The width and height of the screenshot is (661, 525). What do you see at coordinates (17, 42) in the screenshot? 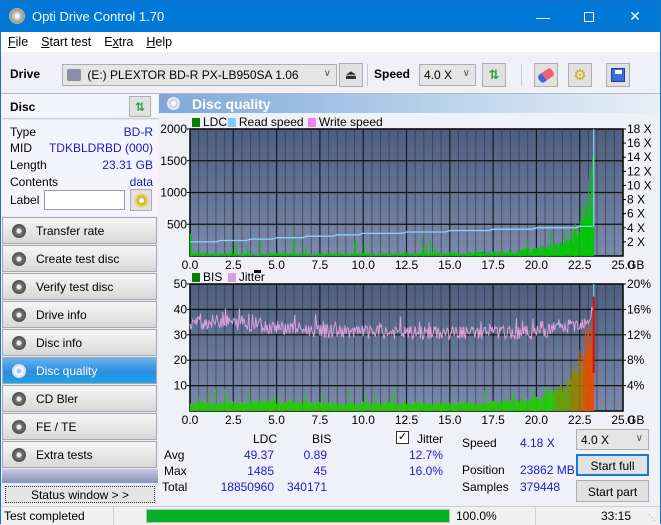
I see `menu-file: File` at bounding box center [17, 42].